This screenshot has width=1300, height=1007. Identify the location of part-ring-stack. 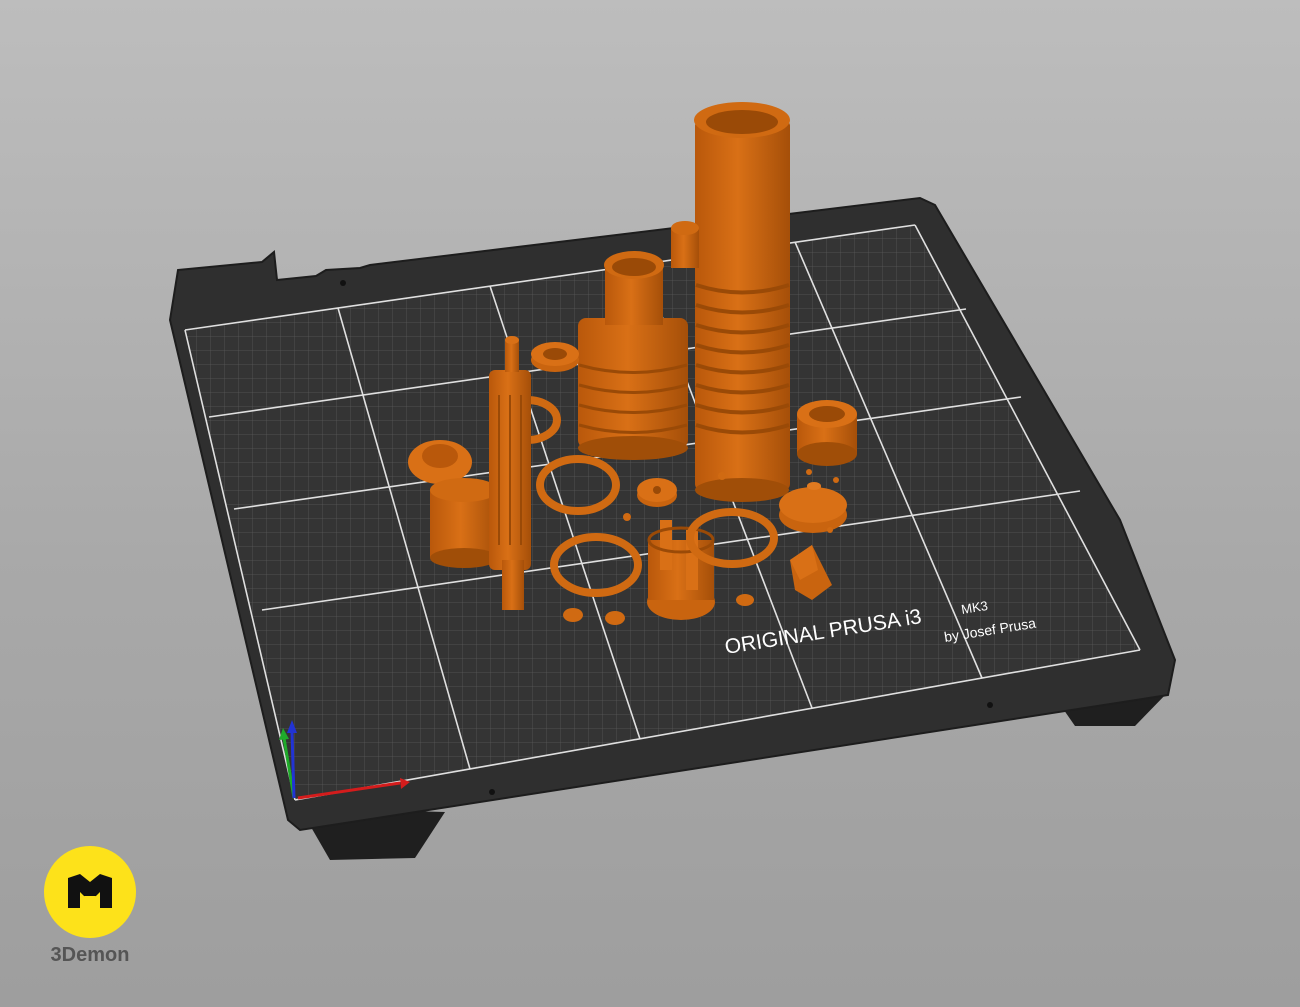
(555, 357).